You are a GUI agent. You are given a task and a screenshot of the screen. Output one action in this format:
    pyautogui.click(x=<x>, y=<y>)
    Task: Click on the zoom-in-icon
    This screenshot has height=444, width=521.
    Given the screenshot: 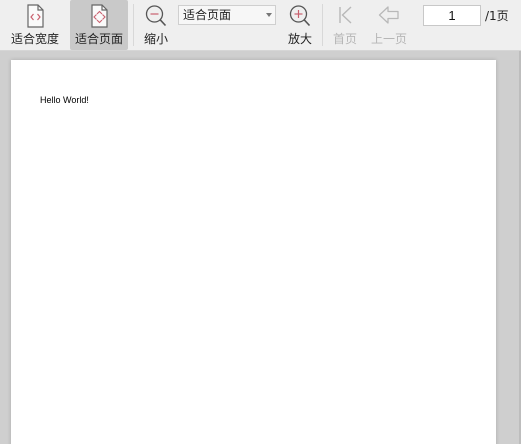 What is the action you would take?
    pyautogui.click(x=300, y=16)
    